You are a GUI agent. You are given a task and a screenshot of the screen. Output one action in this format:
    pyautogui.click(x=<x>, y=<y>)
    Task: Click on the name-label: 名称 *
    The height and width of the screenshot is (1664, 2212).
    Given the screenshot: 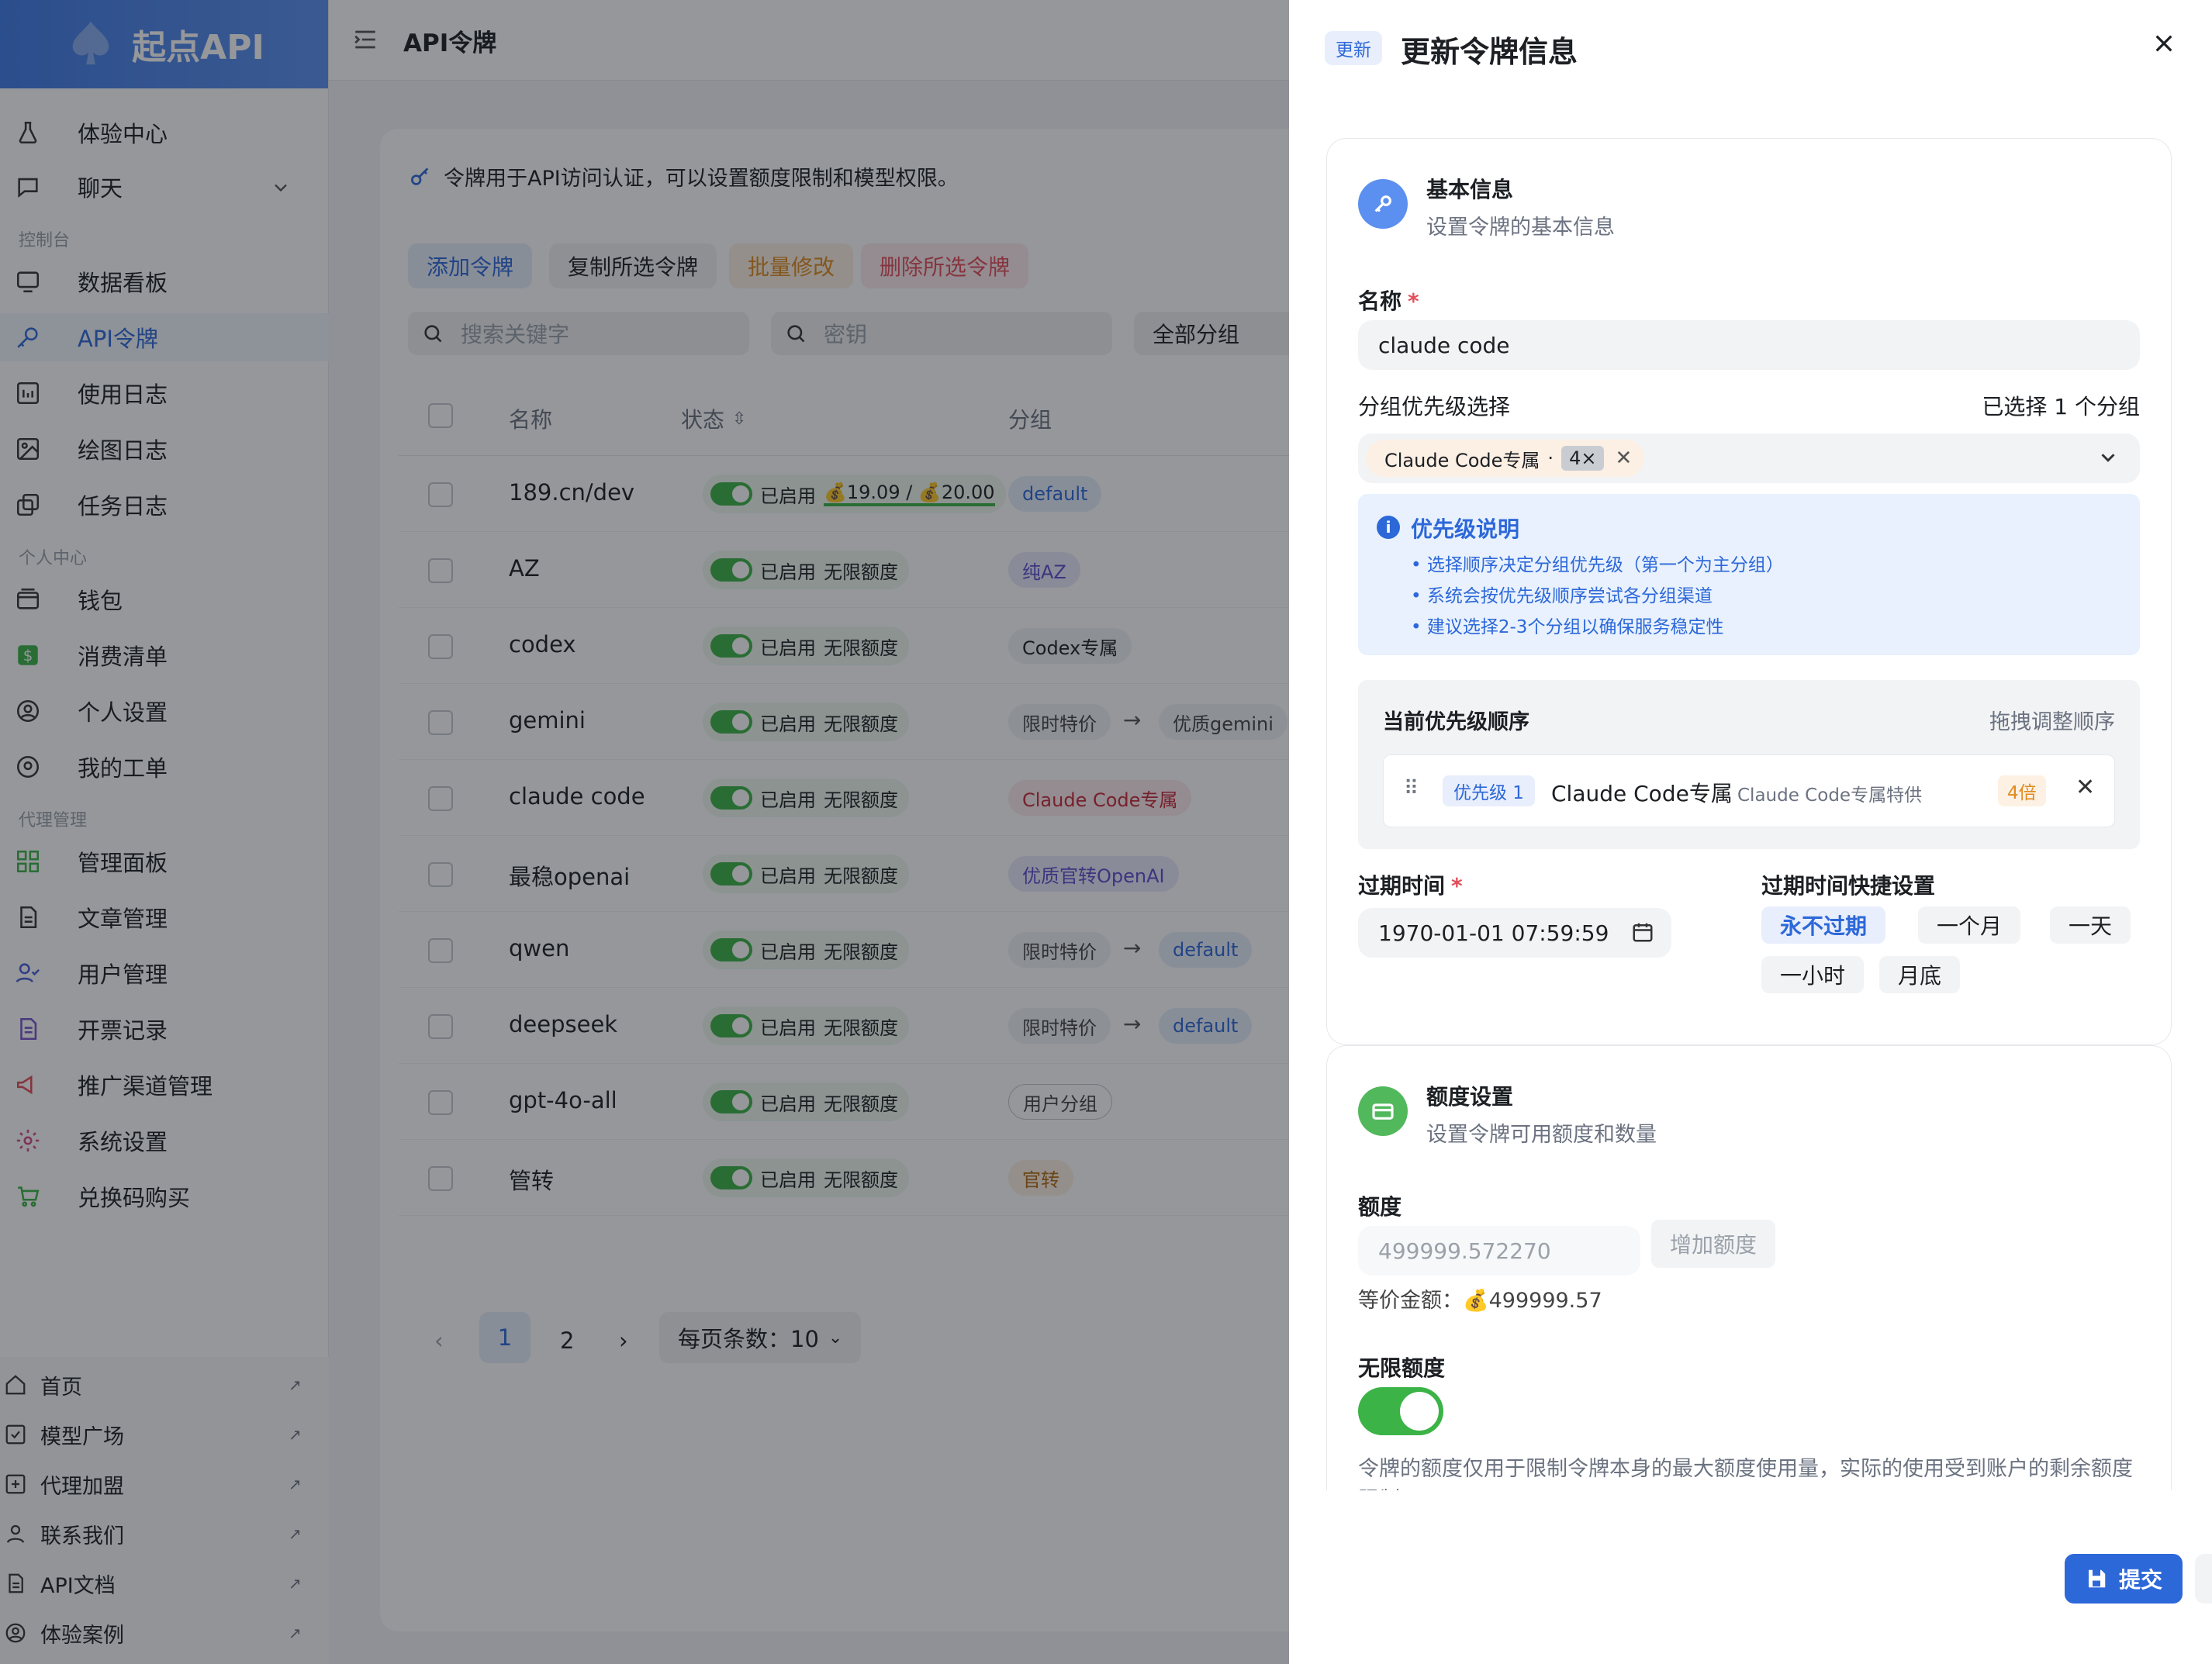 What is the action you would take?
    pyautogui.click(x=1388, y=300)
    